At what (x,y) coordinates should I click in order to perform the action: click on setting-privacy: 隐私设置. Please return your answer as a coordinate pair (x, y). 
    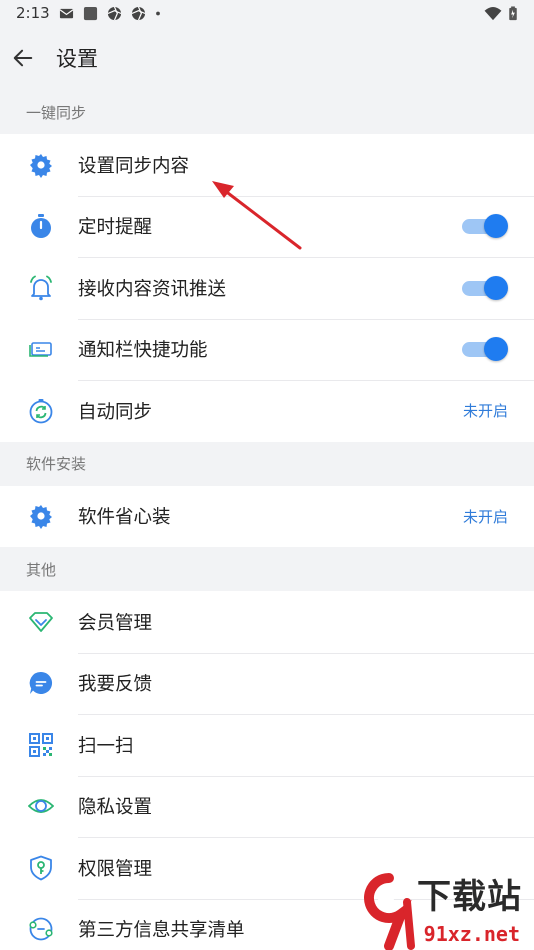
    Looking at the image, I should click on (267, 806).